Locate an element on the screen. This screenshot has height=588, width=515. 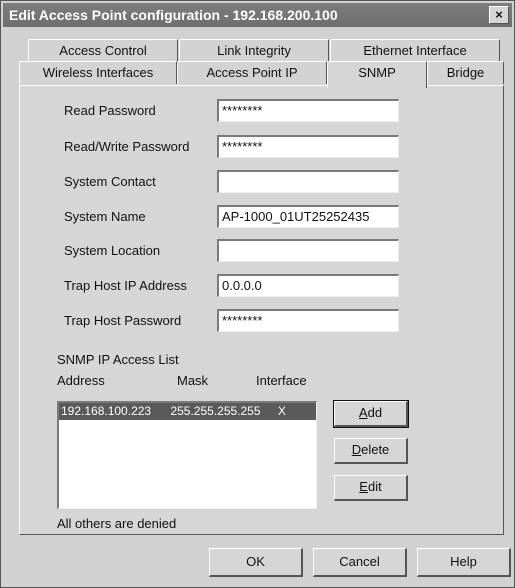
row-address: 192.168.100.223 is located at coordinates (106, 411).